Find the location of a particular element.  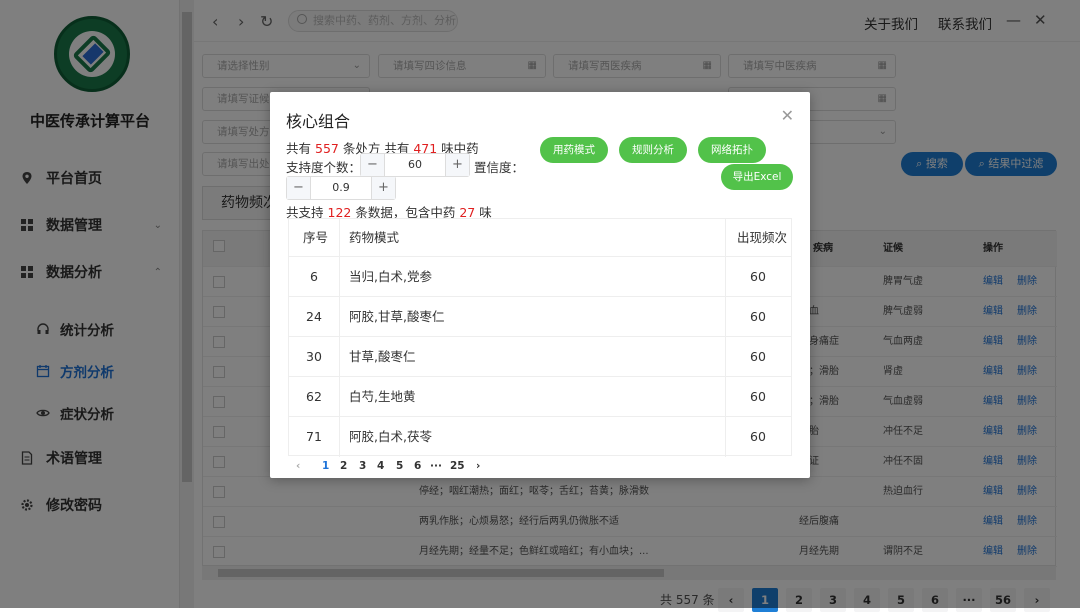

dialog-title: 核心组合 is located at coordinates (318, 121).